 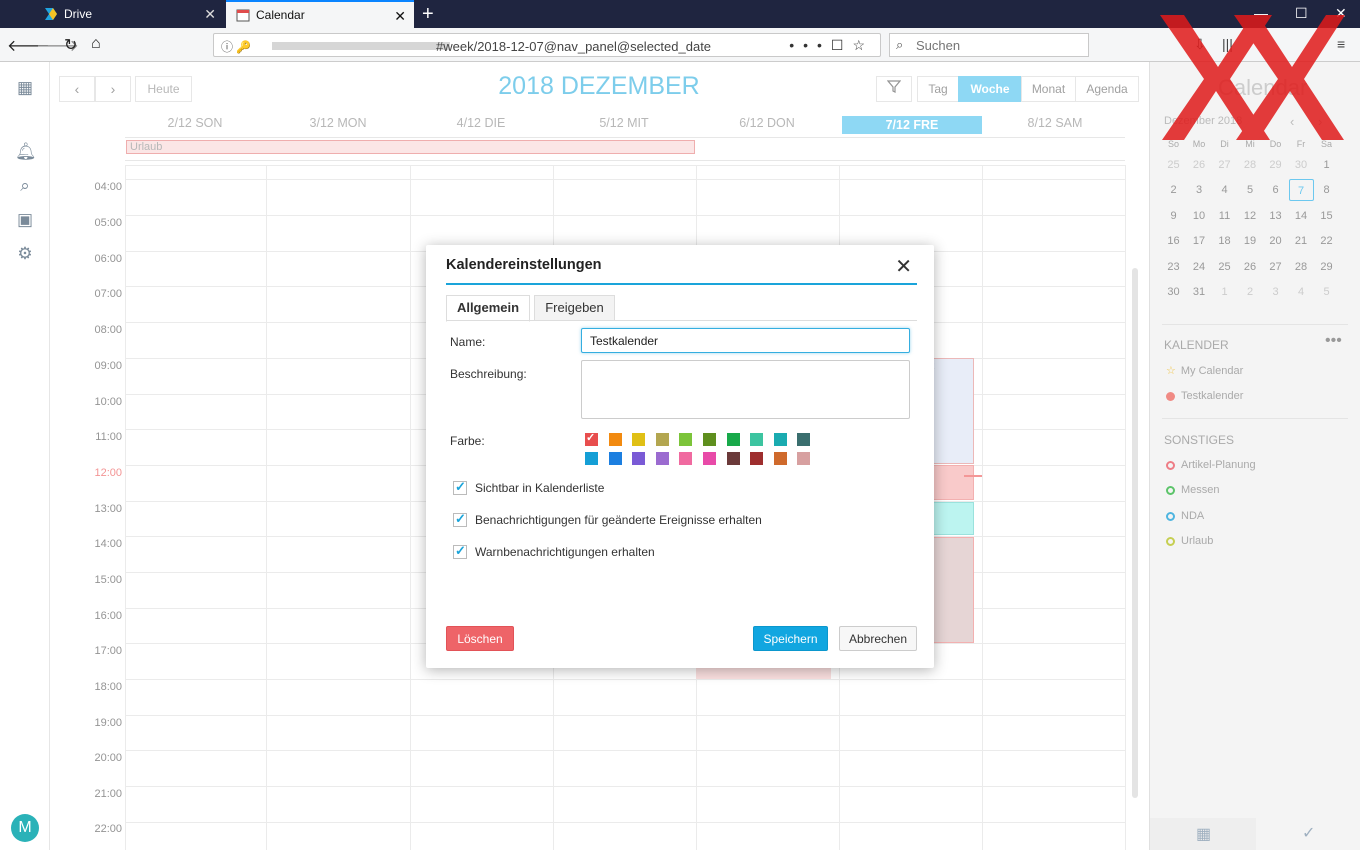 I want to click on site-info-icon: ⓘ🔑, so click(x=237, y=46).